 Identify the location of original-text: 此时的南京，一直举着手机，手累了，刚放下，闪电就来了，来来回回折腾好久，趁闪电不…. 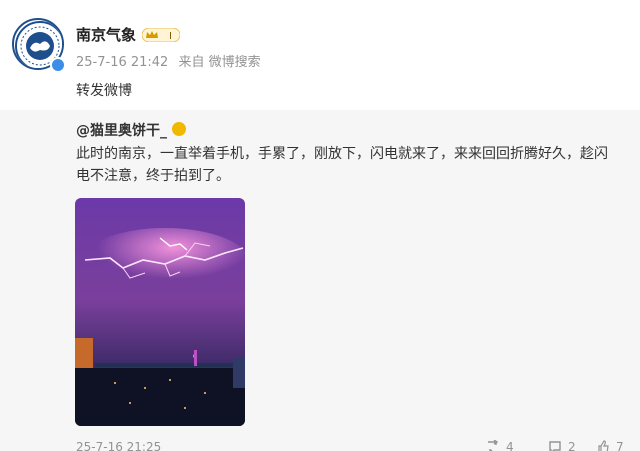
(342, 165).